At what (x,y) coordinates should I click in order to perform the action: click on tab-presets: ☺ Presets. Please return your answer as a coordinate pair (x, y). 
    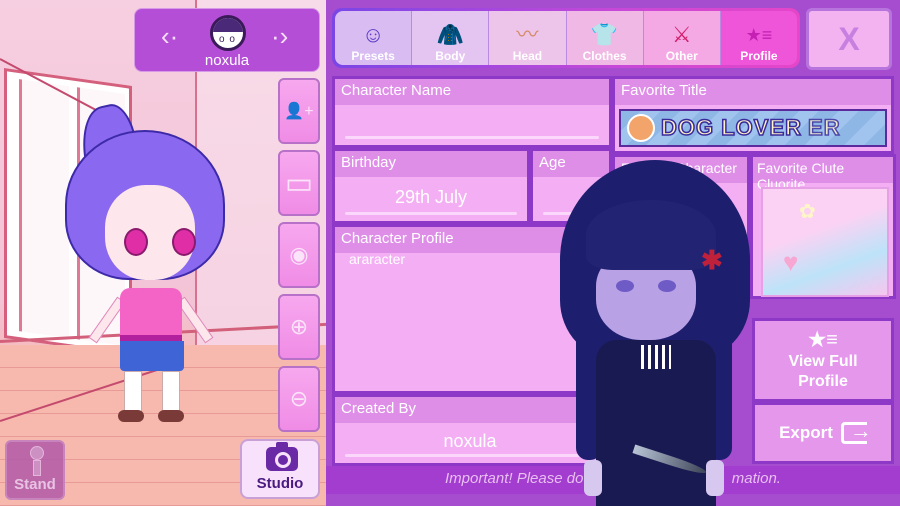
    Looking at the image, I should click on (374, 38).